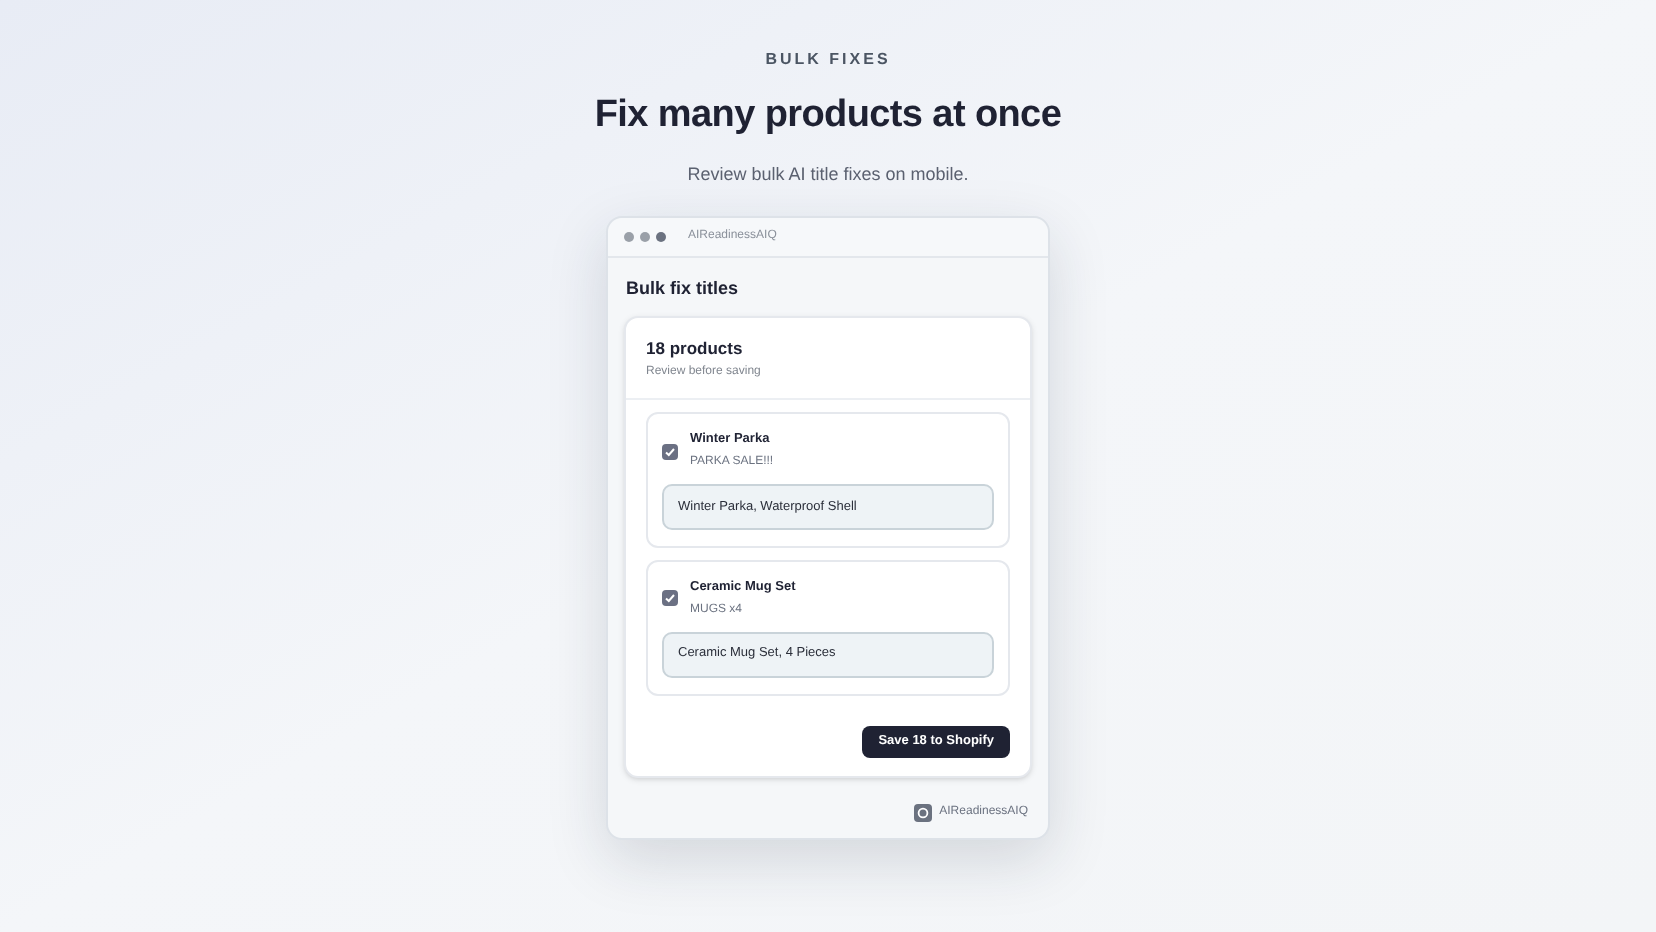  I want to click on eyebrow-label: BULK FIXES, so click(828, 60).